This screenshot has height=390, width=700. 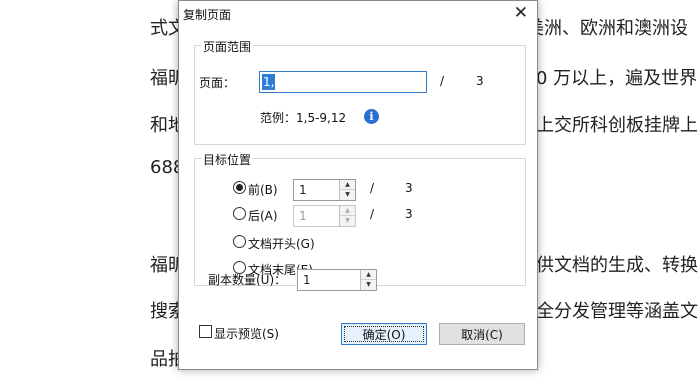 What do you see at coordinates (307, 280) in the screenshot?
I see `copies-value: 1` at bounding box center [307, 280].